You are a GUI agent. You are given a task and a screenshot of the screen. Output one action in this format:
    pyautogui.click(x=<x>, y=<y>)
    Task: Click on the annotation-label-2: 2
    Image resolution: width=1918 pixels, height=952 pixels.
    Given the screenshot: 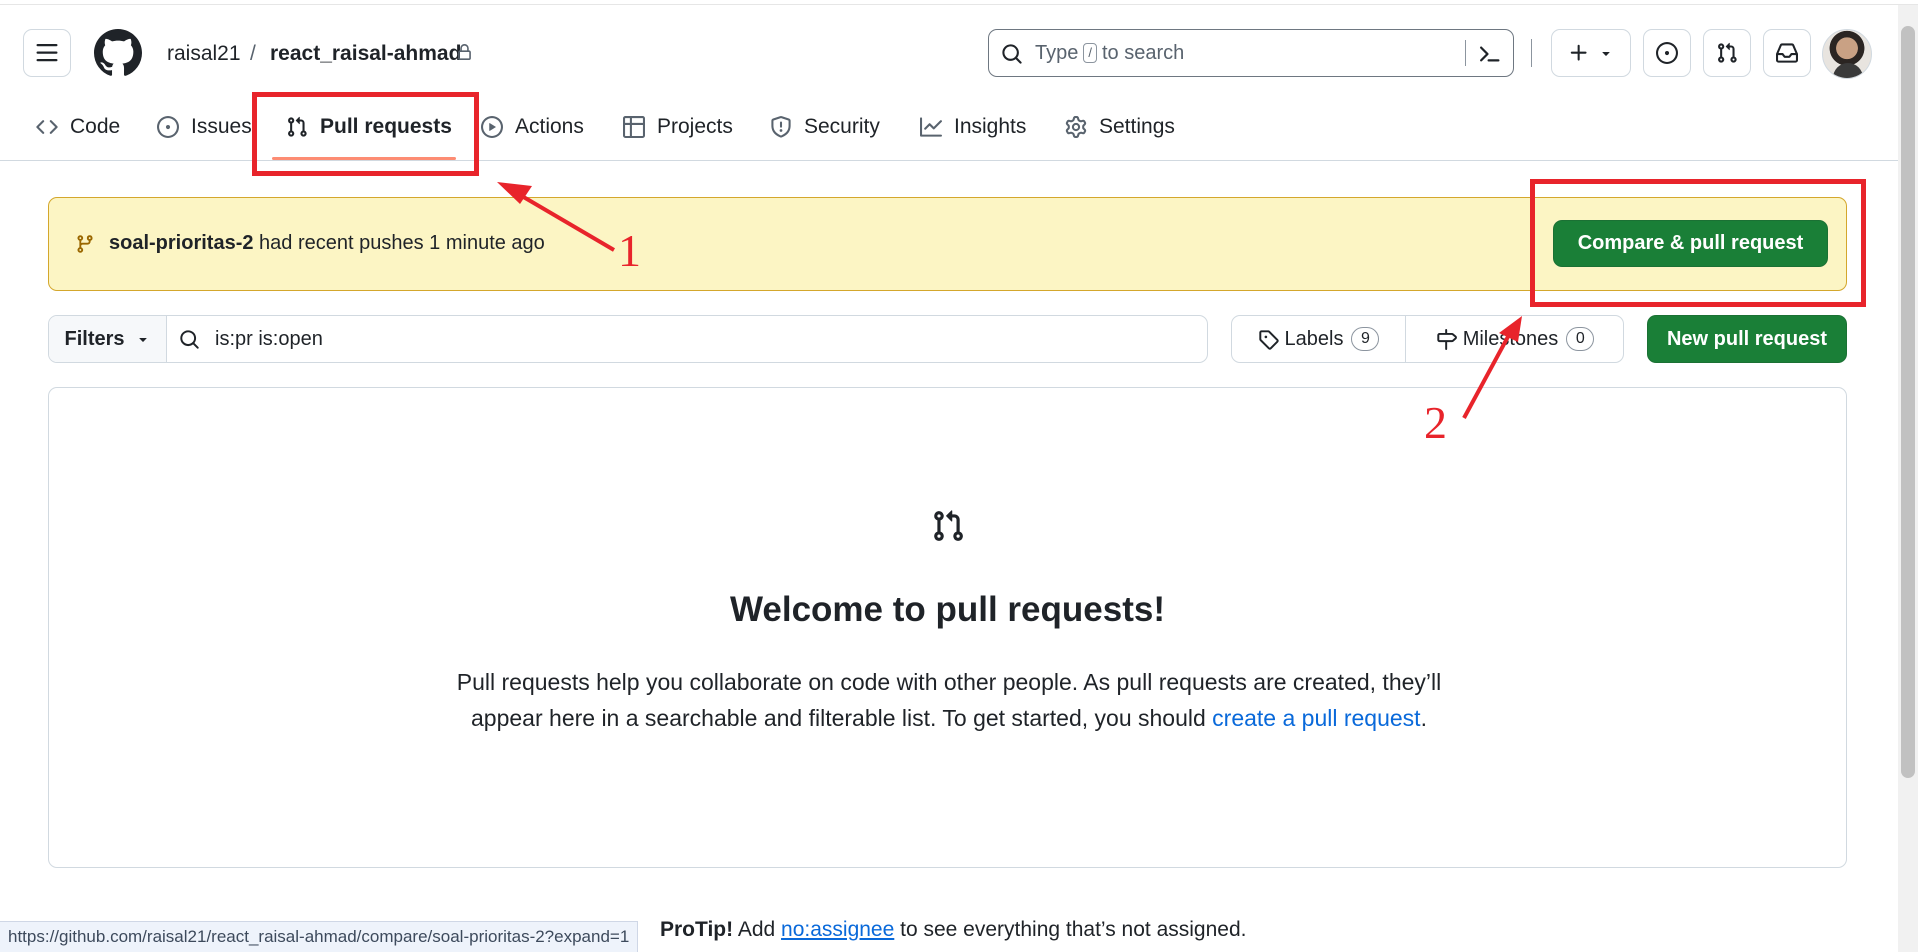 What is the action you would take?
    pyautogui.click(x=1435, y=422)
    